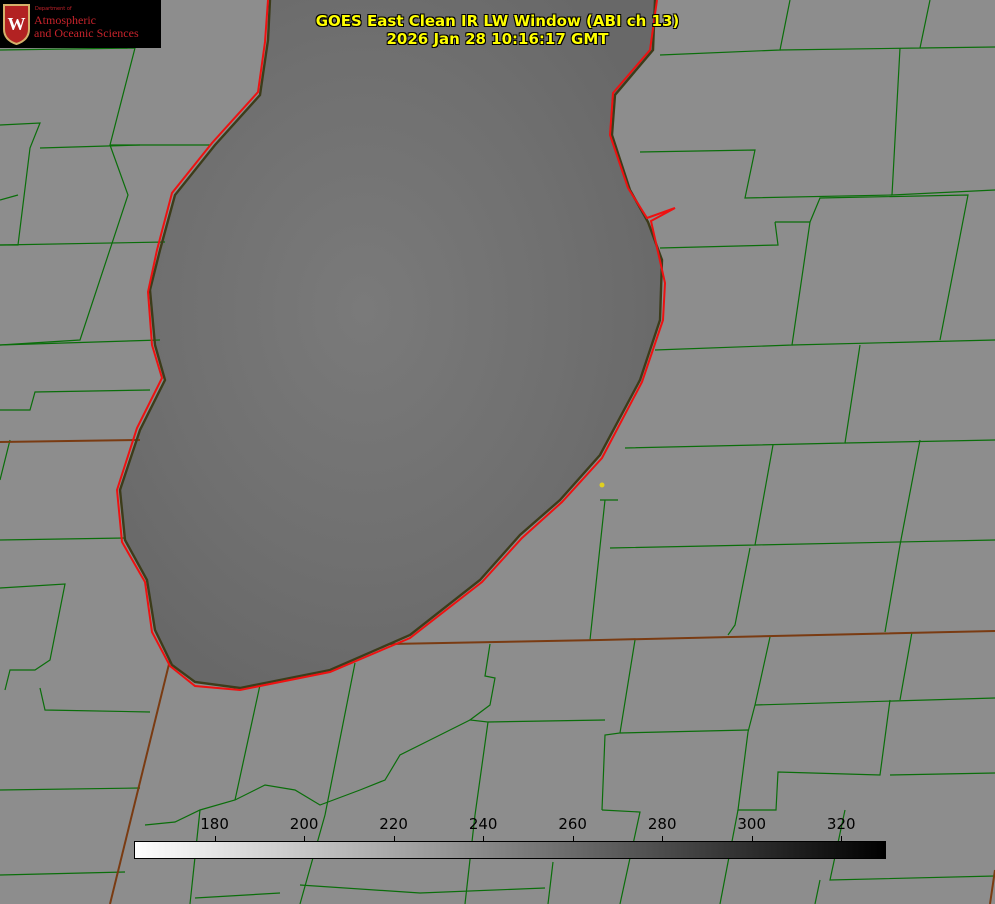  Describe the element at coordinates (214, 824) in the screenshot. I see `colorbar-tick-label: 180` at that location.